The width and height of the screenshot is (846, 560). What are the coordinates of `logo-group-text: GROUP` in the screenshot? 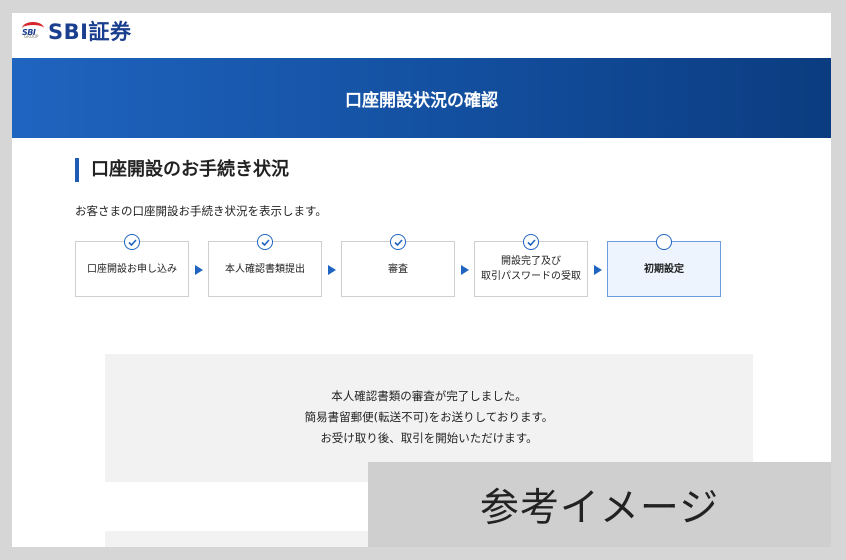 It's located at (31, 36).